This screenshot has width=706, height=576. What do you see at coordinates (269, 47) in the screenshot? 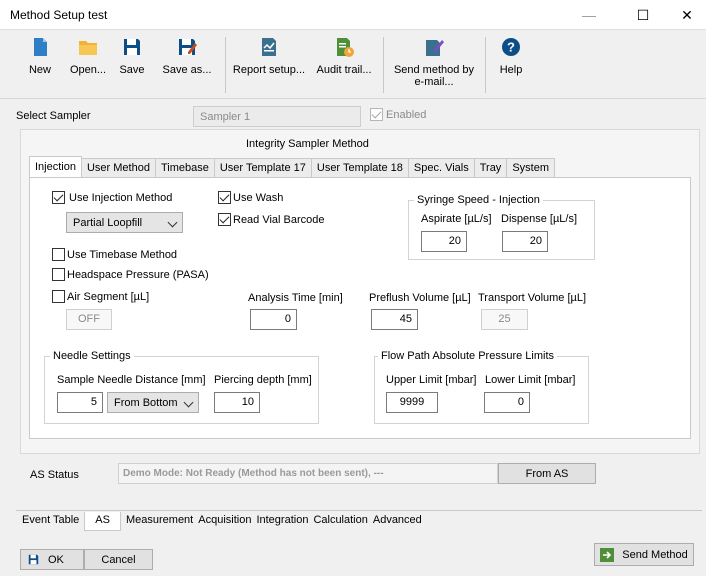
I see `report-icon` at bounding box center [269, 47].